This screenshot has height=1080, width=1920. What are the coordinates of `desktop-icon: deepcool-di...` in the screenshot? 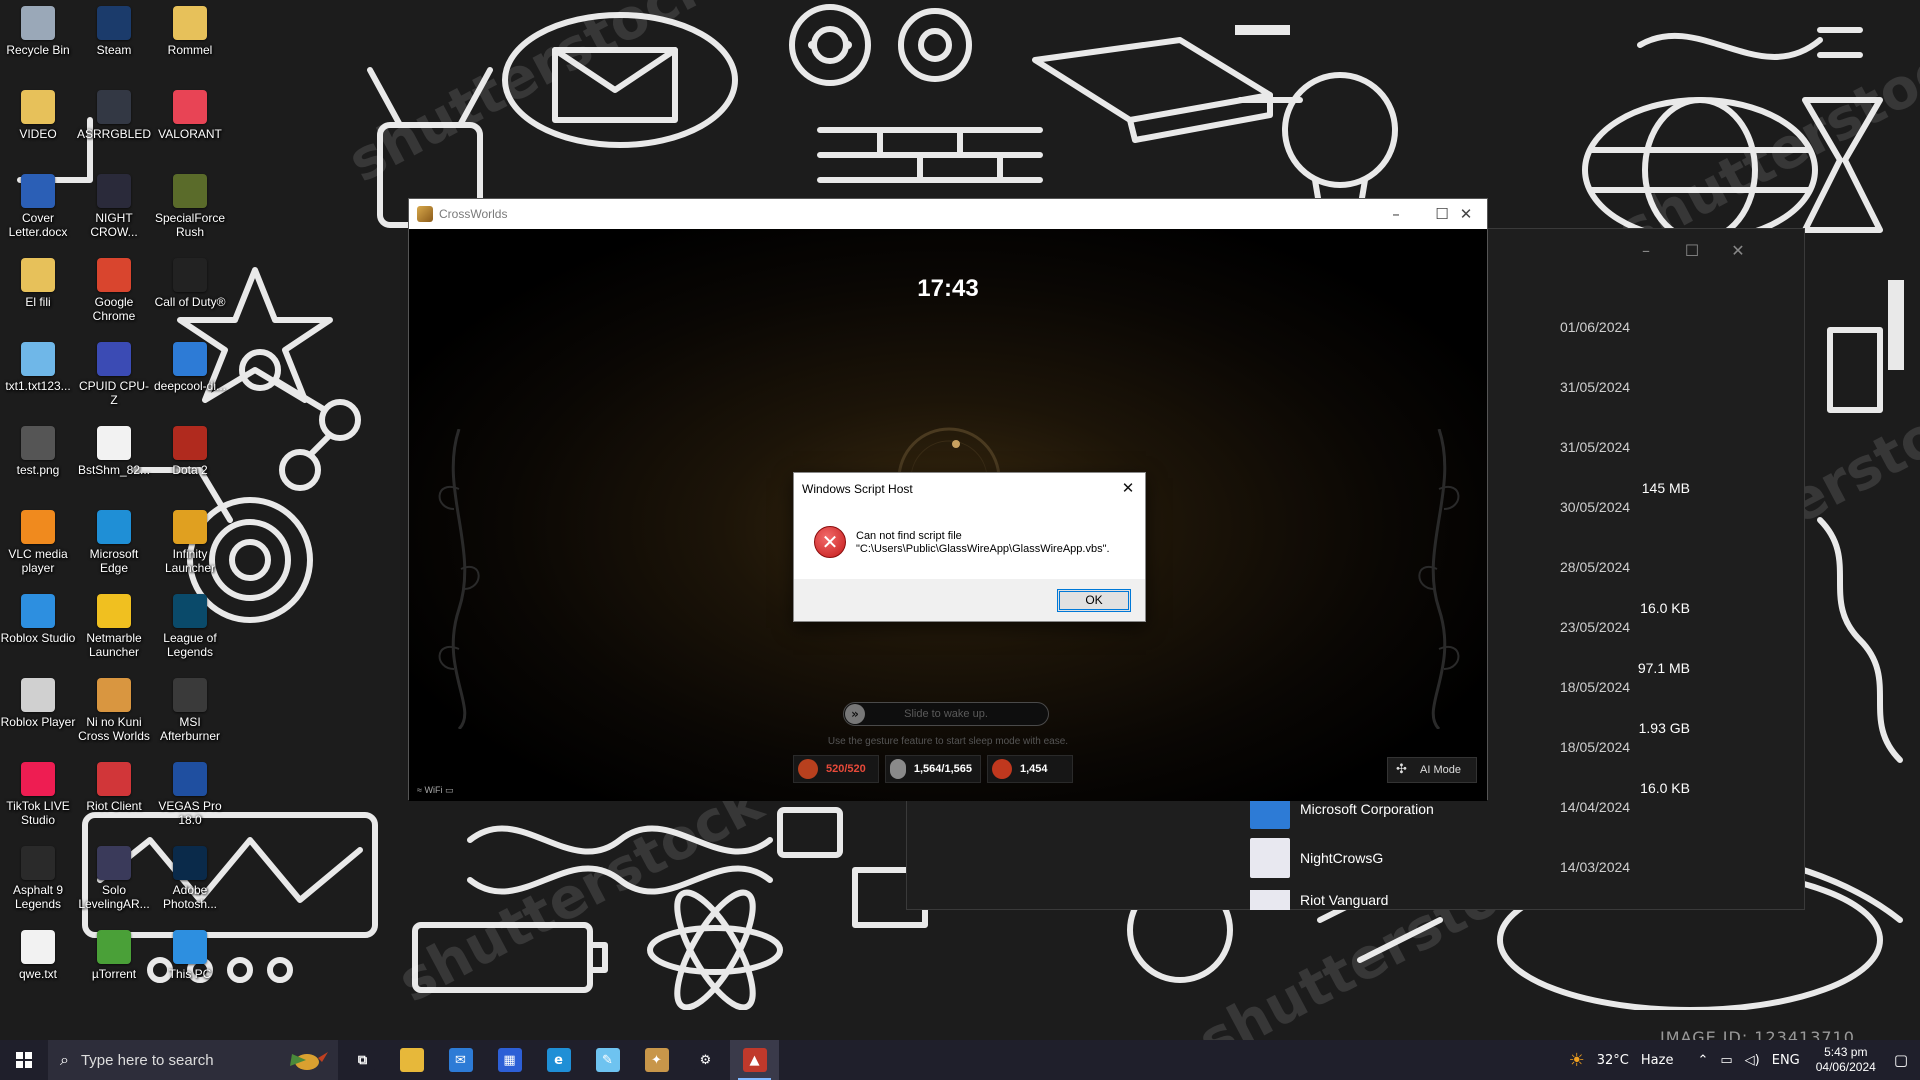 It's located at (190, 378).